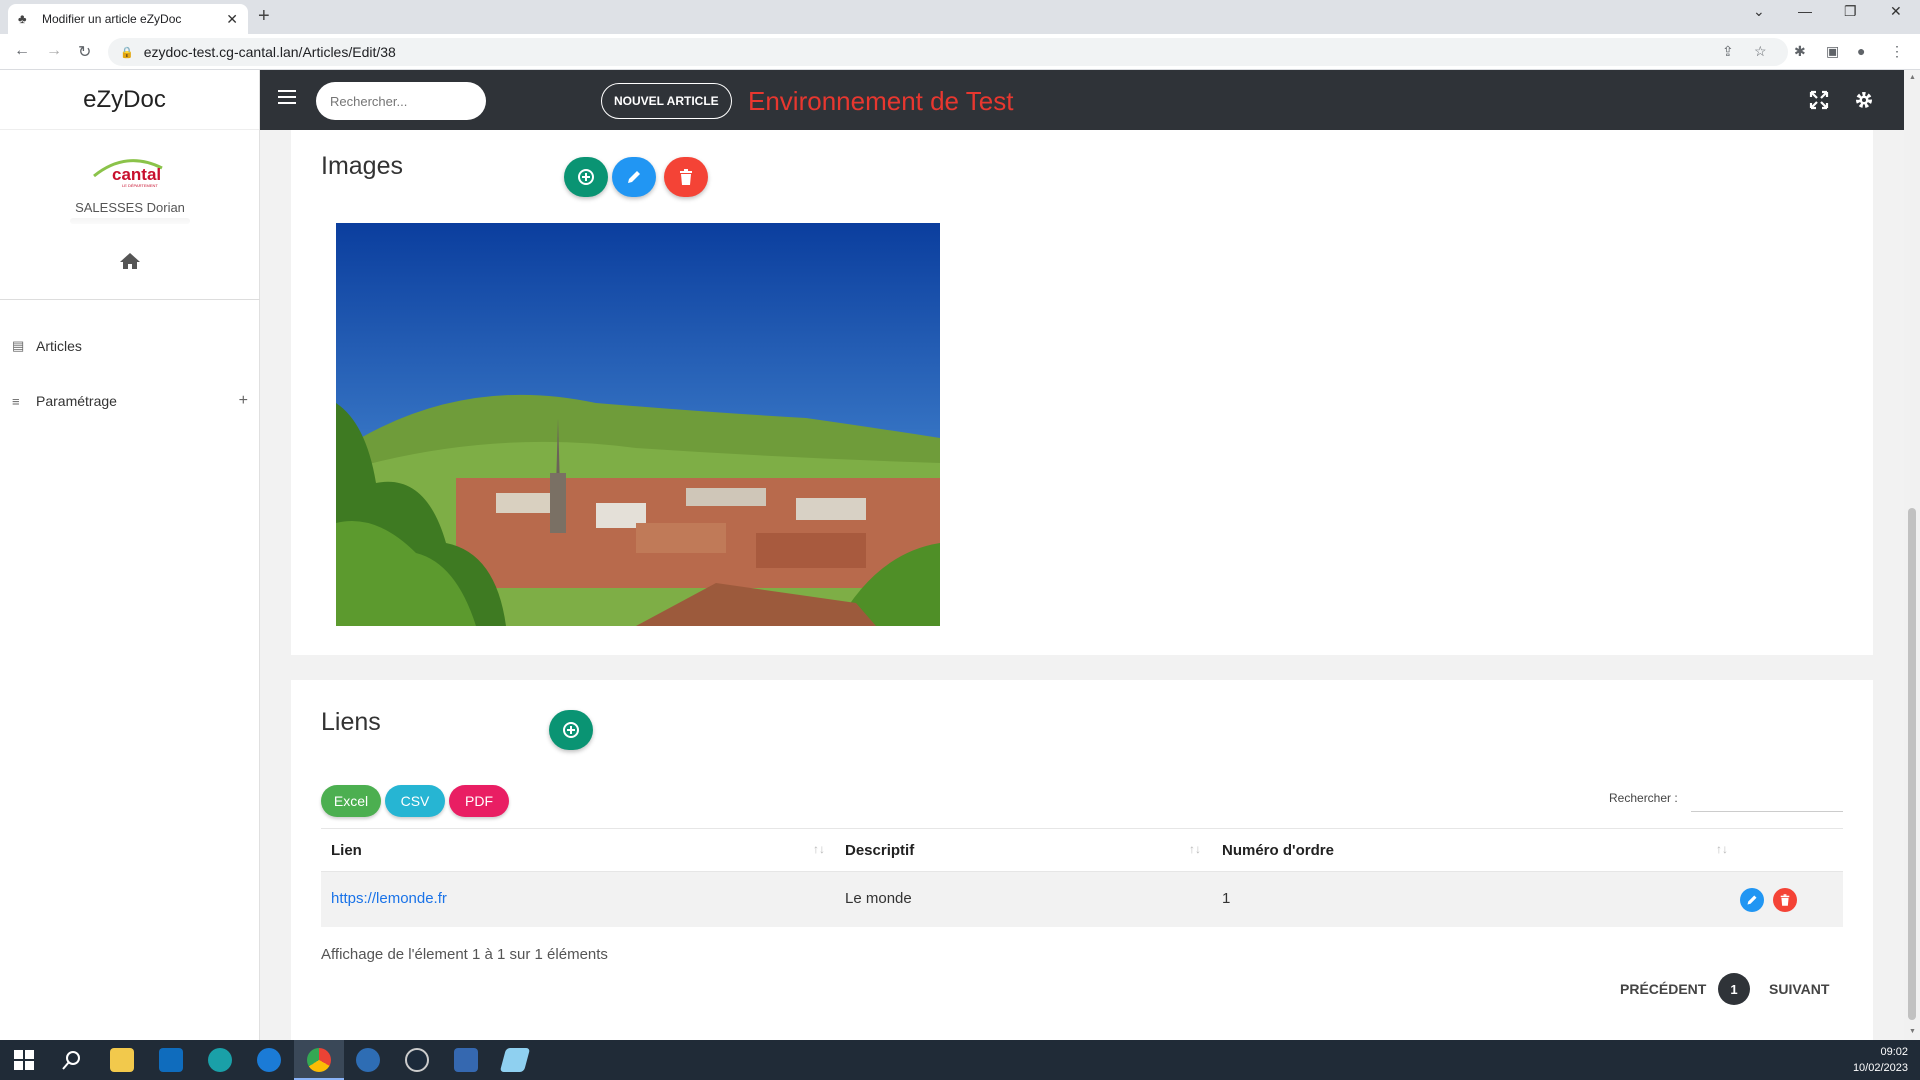 The height and width of the screenshot is (1080, 1920). What do you see at coordinates (1728, 51) in the screenshot?
I see `share-icon: ⇪` at bounding box center [1728, 51].